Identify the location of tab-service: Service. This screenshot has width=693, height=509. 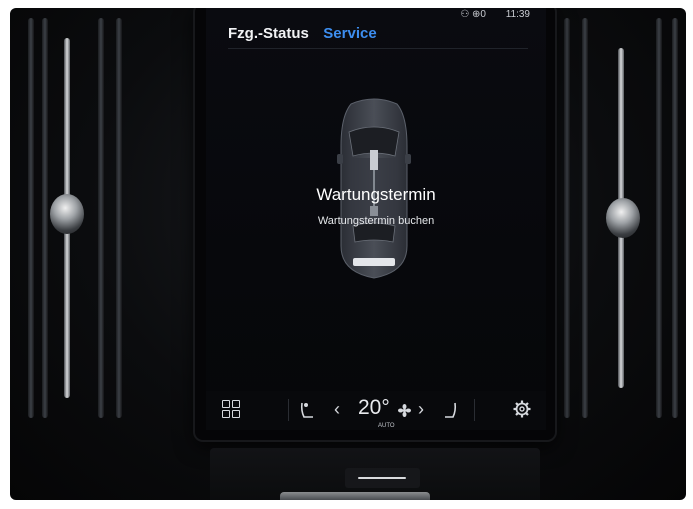
(349, 33).